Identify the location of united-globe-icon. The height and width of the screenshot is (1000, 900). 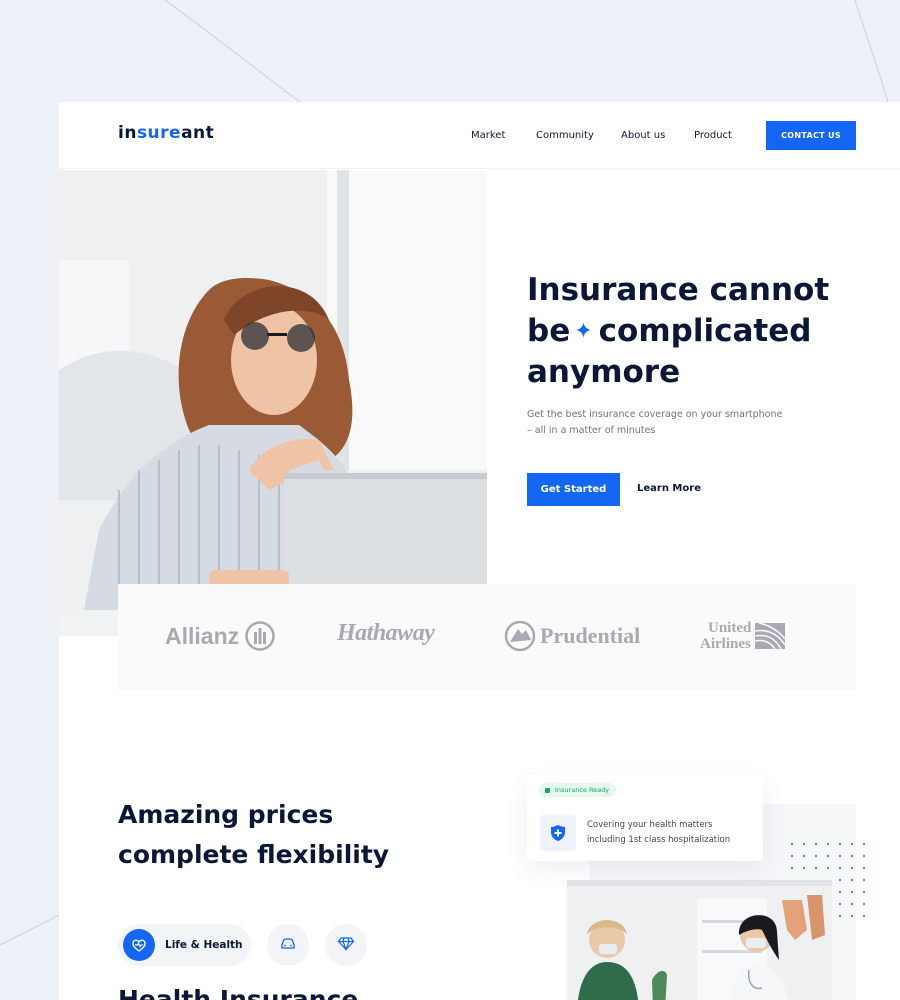
(770, 636).